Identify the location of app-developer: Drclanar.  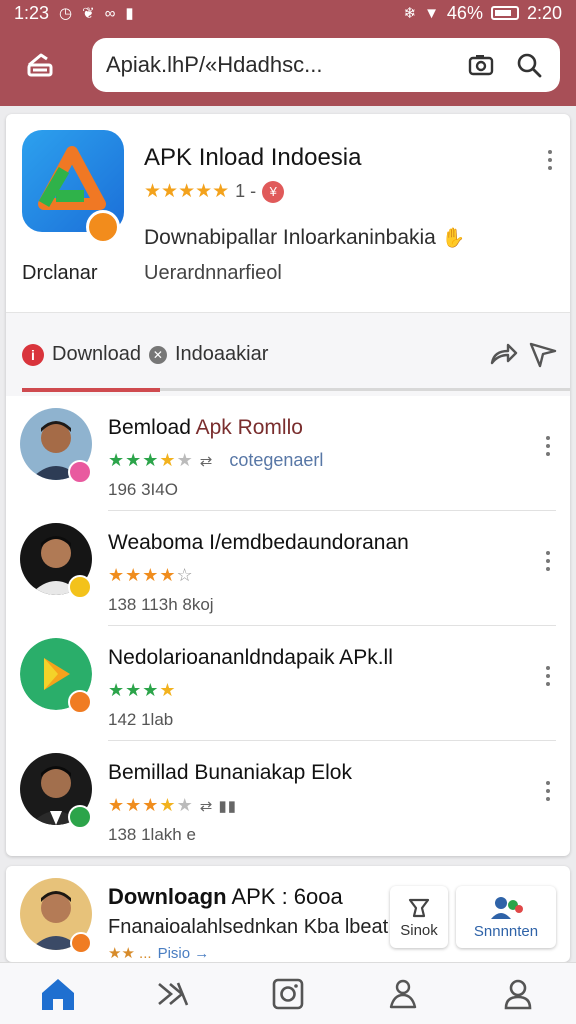
(60, 273).